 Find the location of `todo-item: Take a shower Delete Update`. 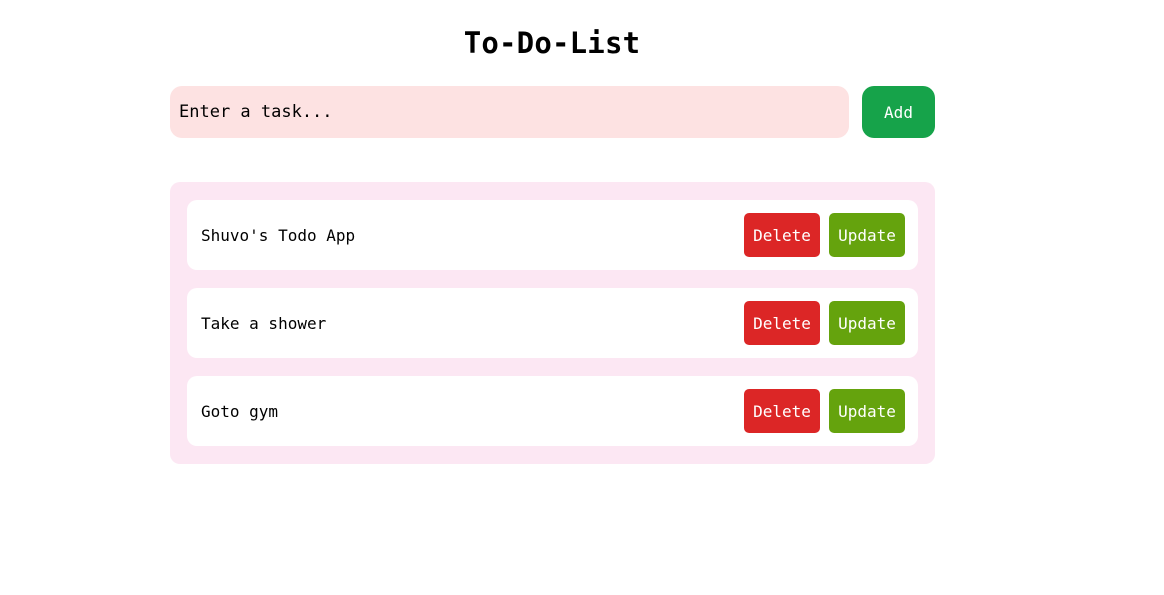

todo-item: Take a shower Delete Update is located at coordinates (552, 323).